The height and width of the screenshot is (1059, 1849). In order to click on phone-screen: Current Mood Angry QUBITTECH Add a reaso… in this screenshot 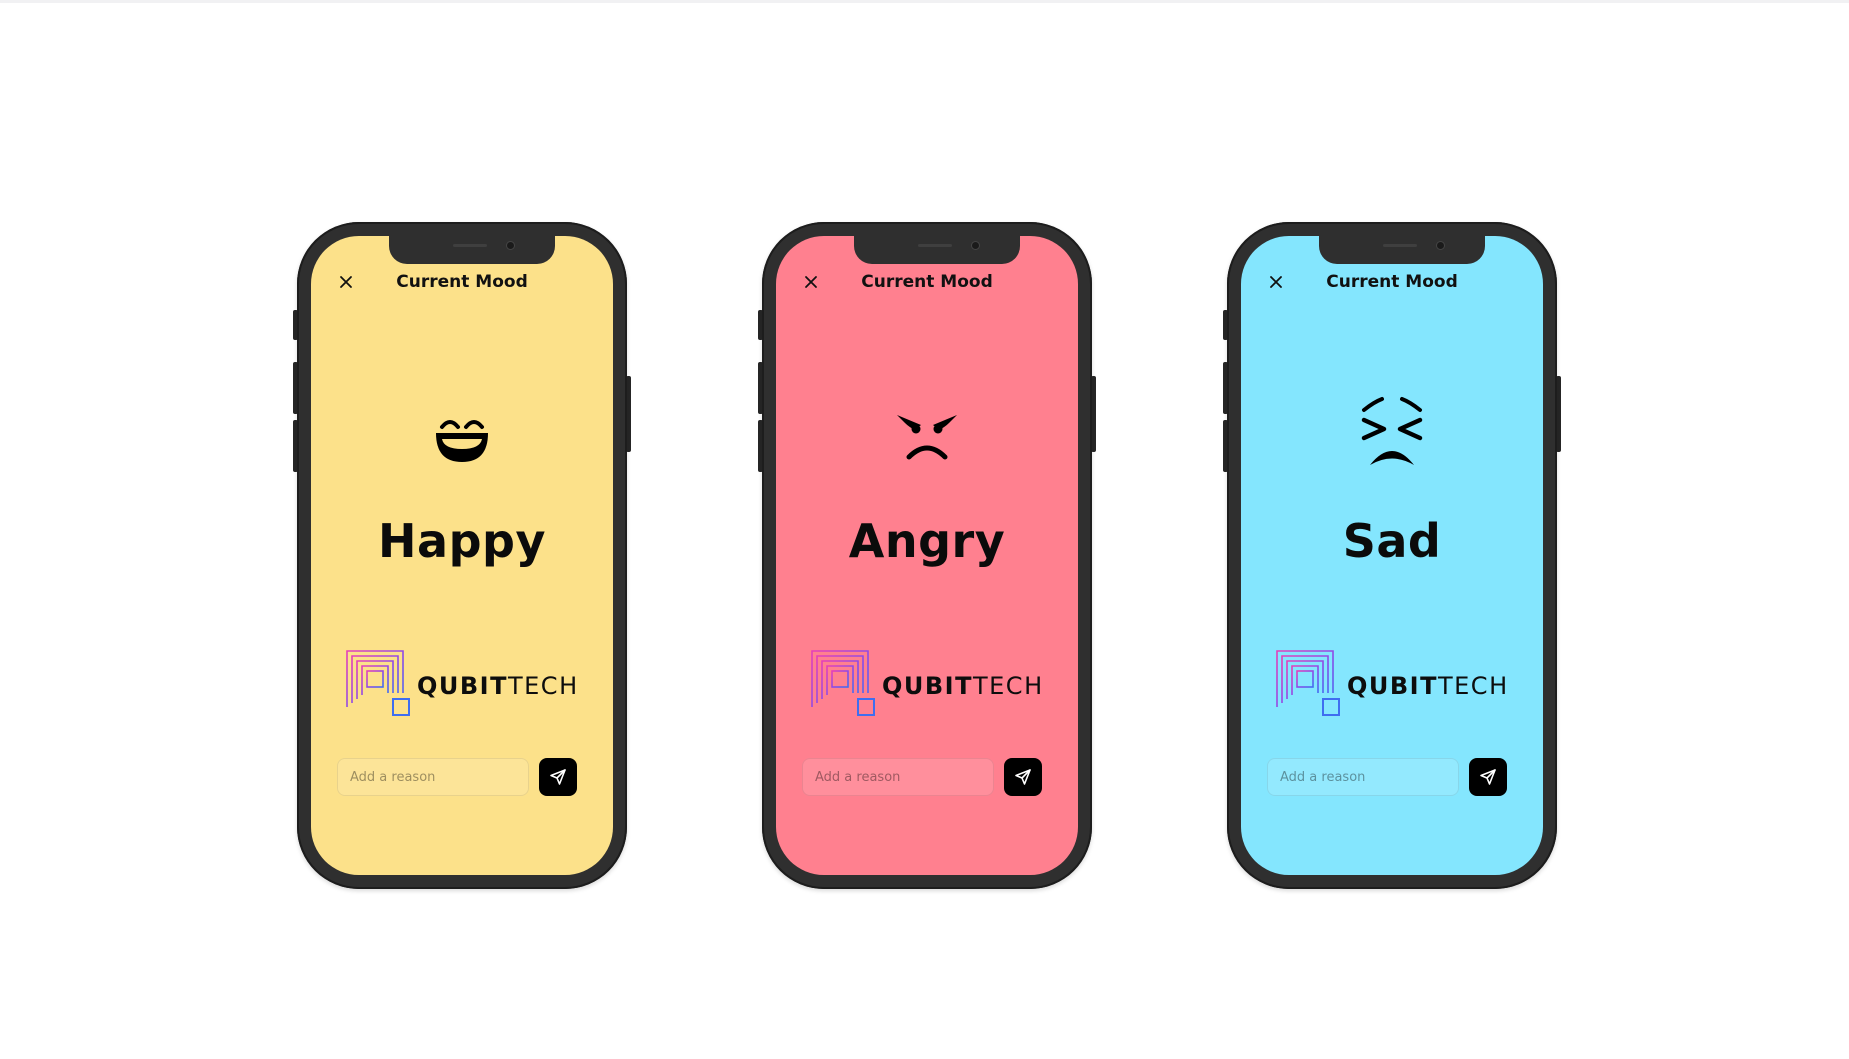, I will do `click(927, 555)`.